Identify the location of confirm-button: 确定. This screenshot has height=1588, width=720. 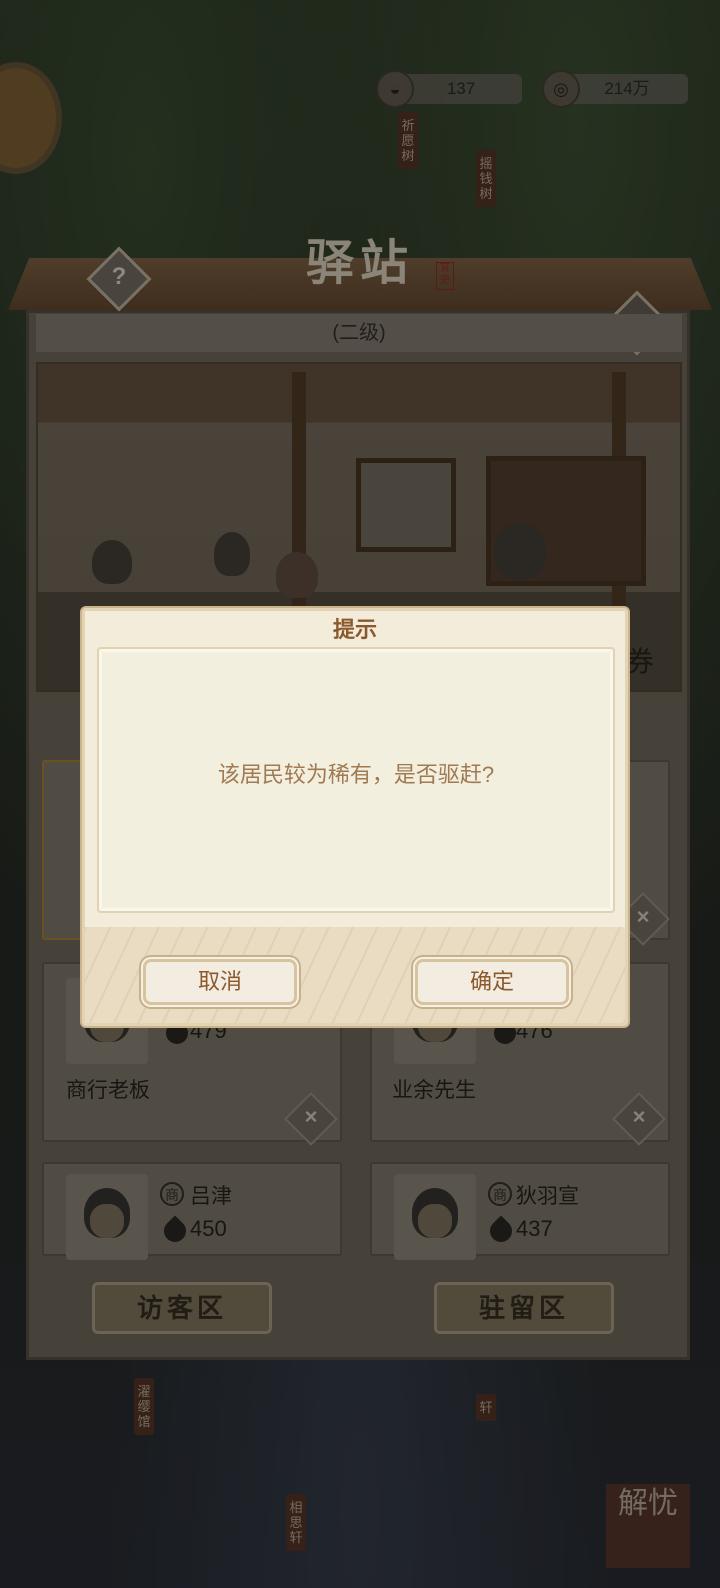
(492, 982).